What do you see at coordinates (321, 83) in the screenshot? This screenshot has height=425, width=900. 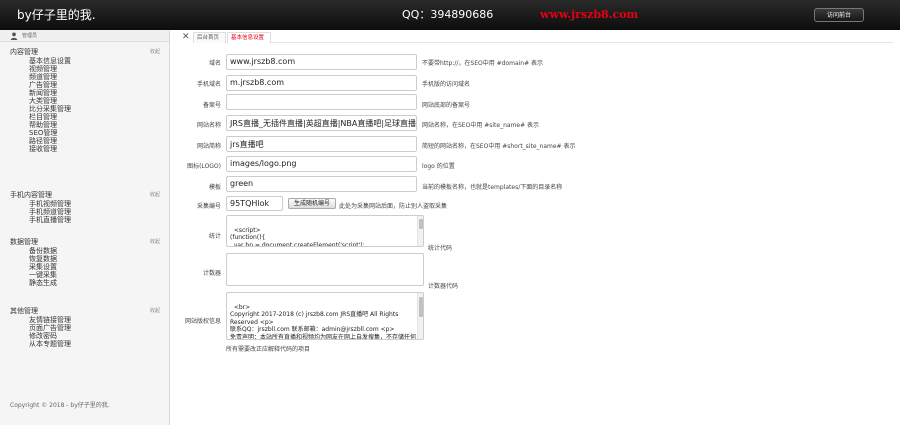 I see `mobile-domain-field: m.jrszb8.com` at bounding box center [321, 83].